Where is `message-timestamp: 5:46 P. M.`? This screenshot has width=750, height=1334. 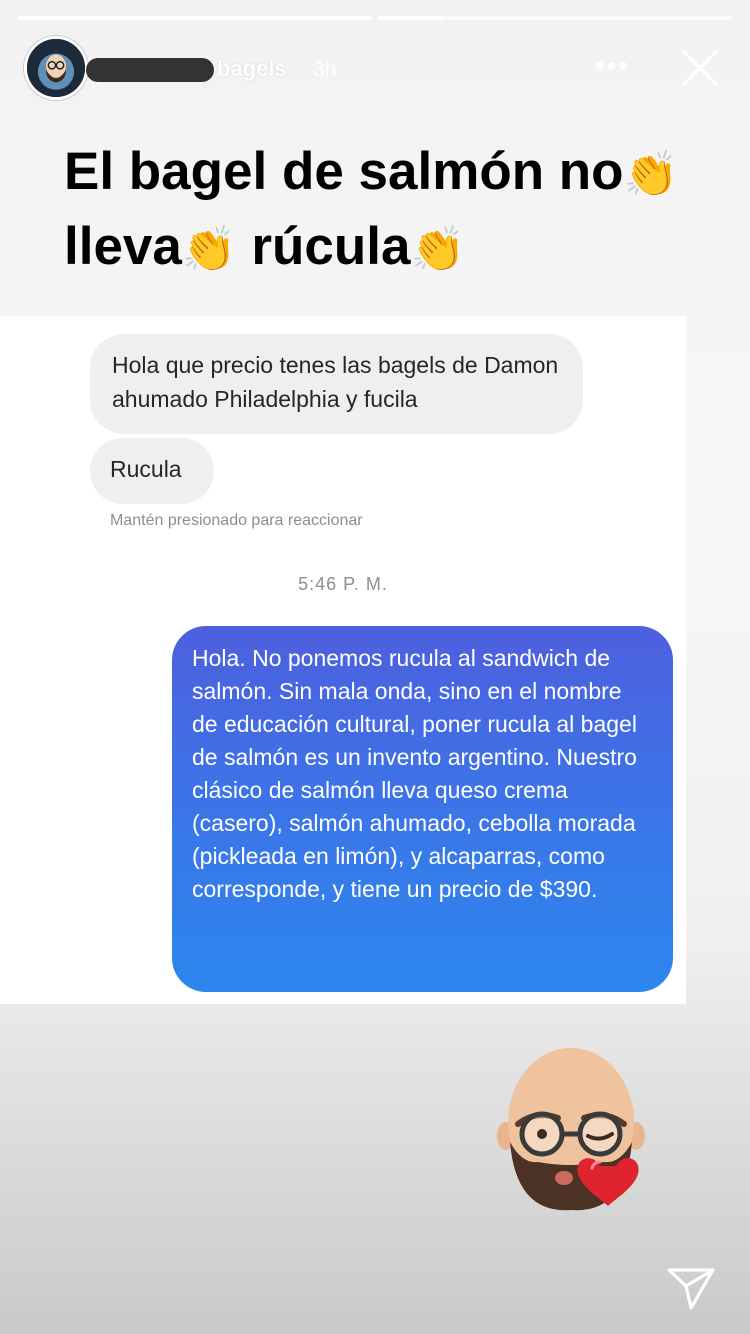
message-timestamp: 5:46 P. M. is located at coordinates (343, 584).